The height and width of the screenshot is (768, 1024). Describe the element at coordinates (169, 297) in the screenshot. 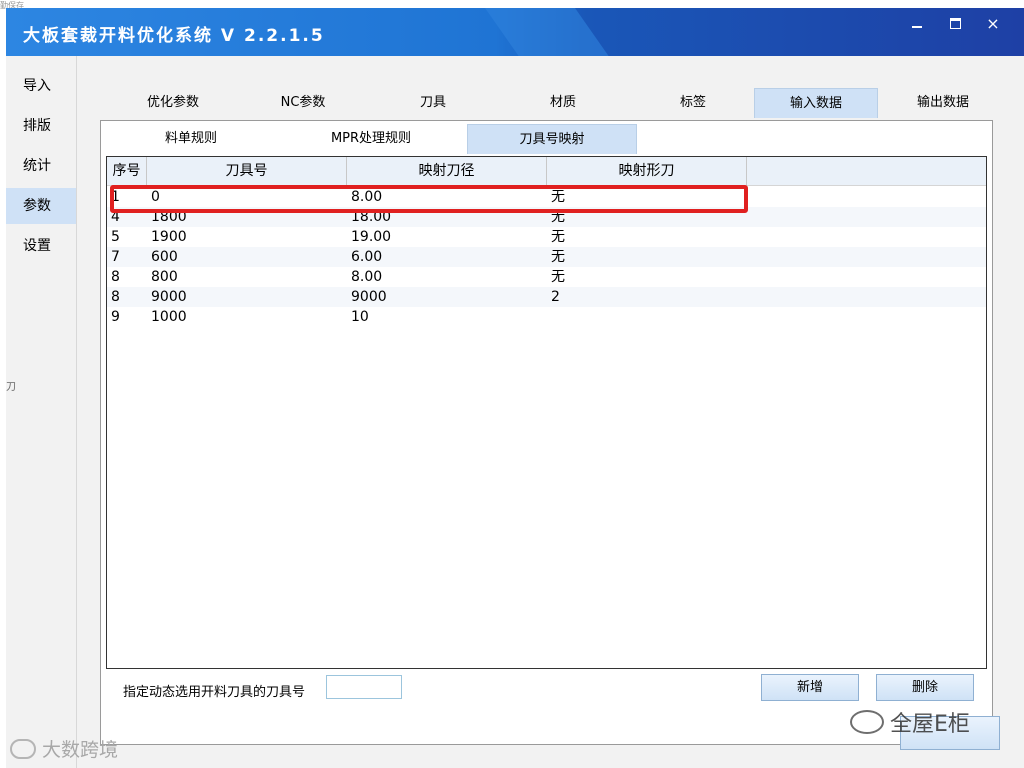

I see `cell-tool-number: 9000` at that location.